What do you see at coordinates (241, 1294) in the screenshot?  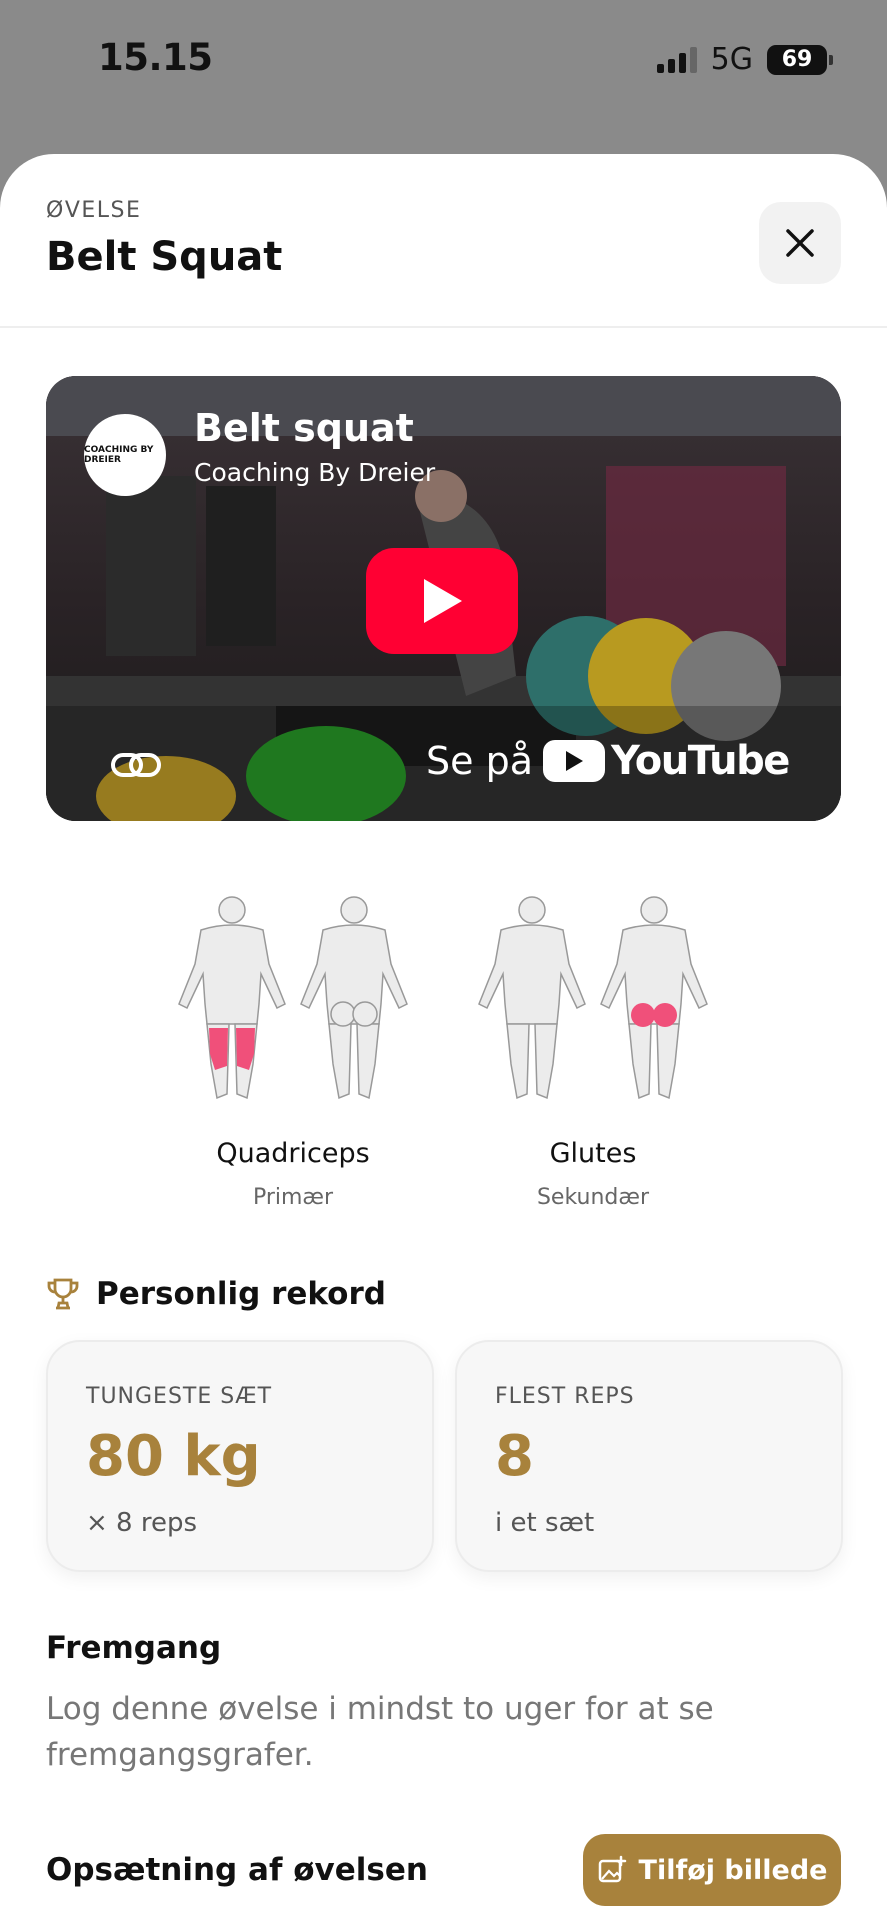 I see `records-title: Personlig rekord` at bounding box center [241, 1294].